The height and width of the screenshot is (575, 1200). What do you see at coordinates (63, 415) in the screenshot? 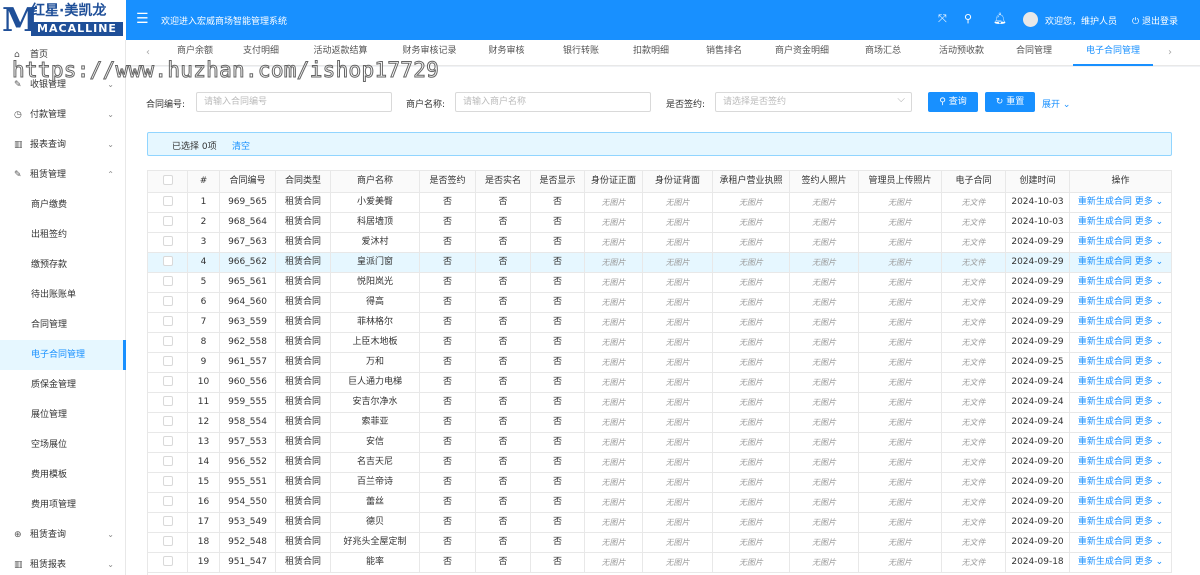
I see `sidebar-item: 展位管理` at bounding box center [63, 415].